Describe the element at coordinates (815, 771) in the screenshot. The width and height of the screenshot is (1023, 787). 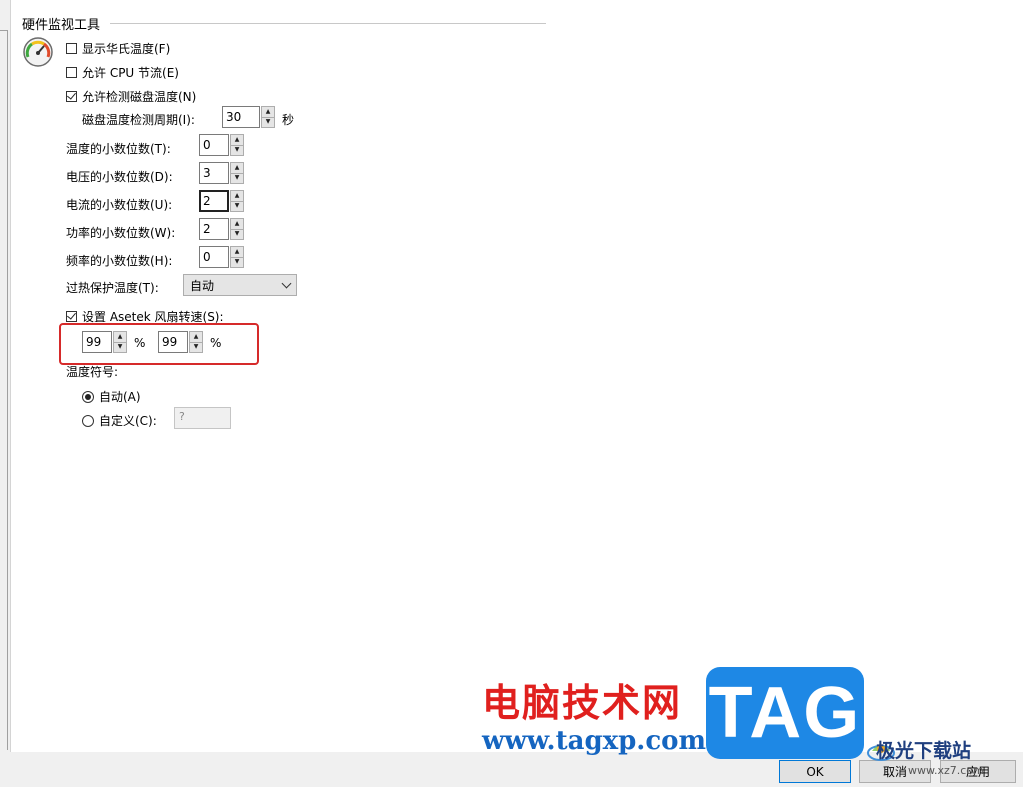
I see `ok-button: OK` at that location.